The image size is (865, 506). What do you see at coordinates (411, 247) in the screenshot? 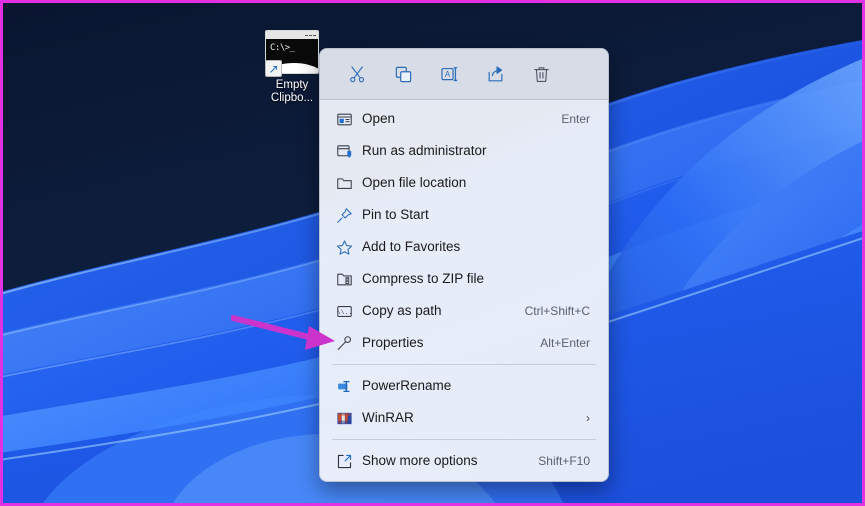
I see `menu-item-label: Add to Favorites` at bounding box center [411, 247].